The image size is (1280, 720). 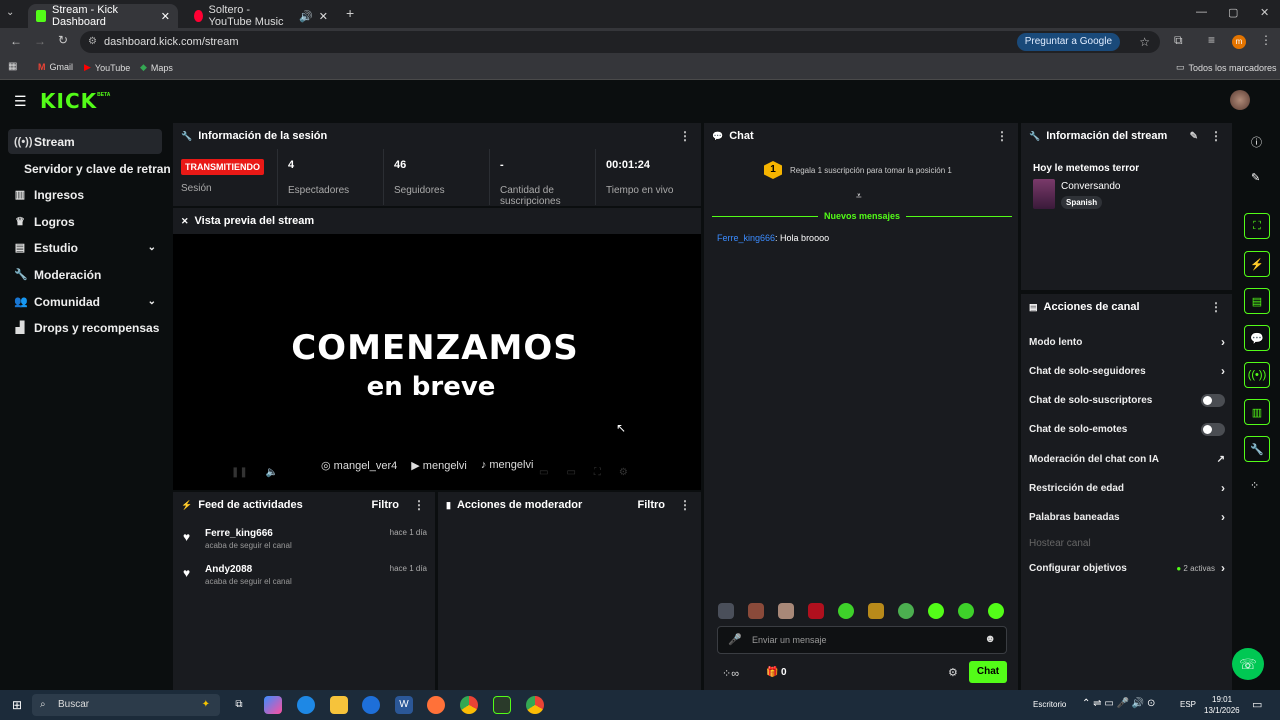 I want to click on sidebar-item-server-key: Servidor y clave de retransmisión, so click(x=94, y=168).